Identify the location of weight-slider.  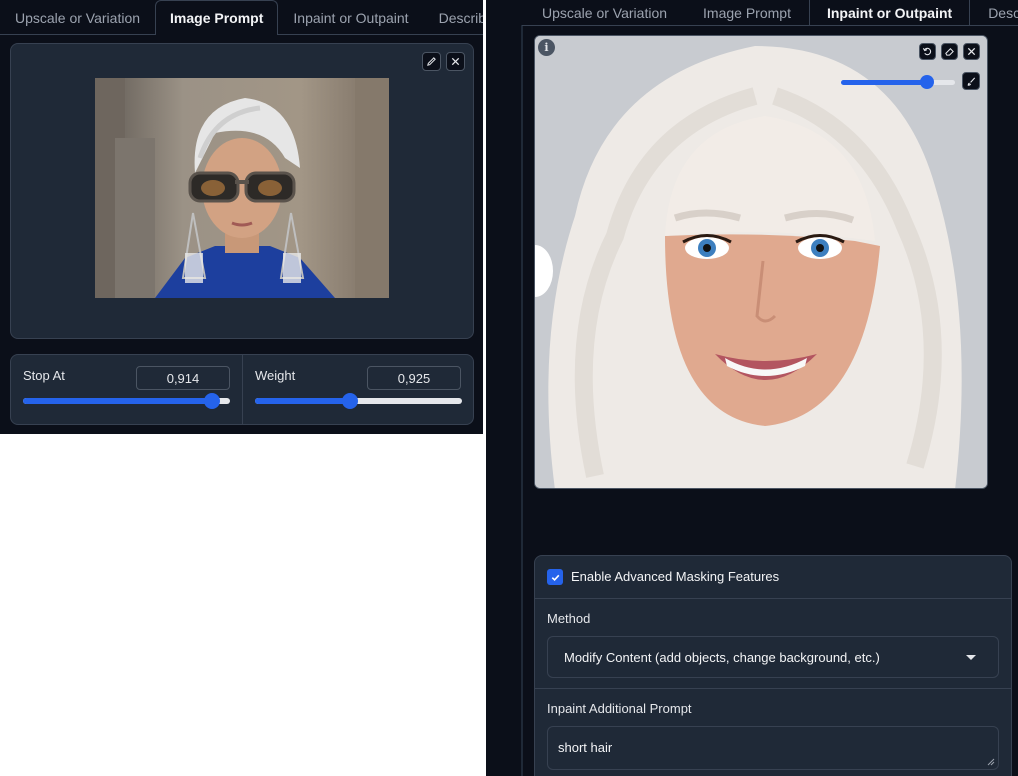
(358, 401).